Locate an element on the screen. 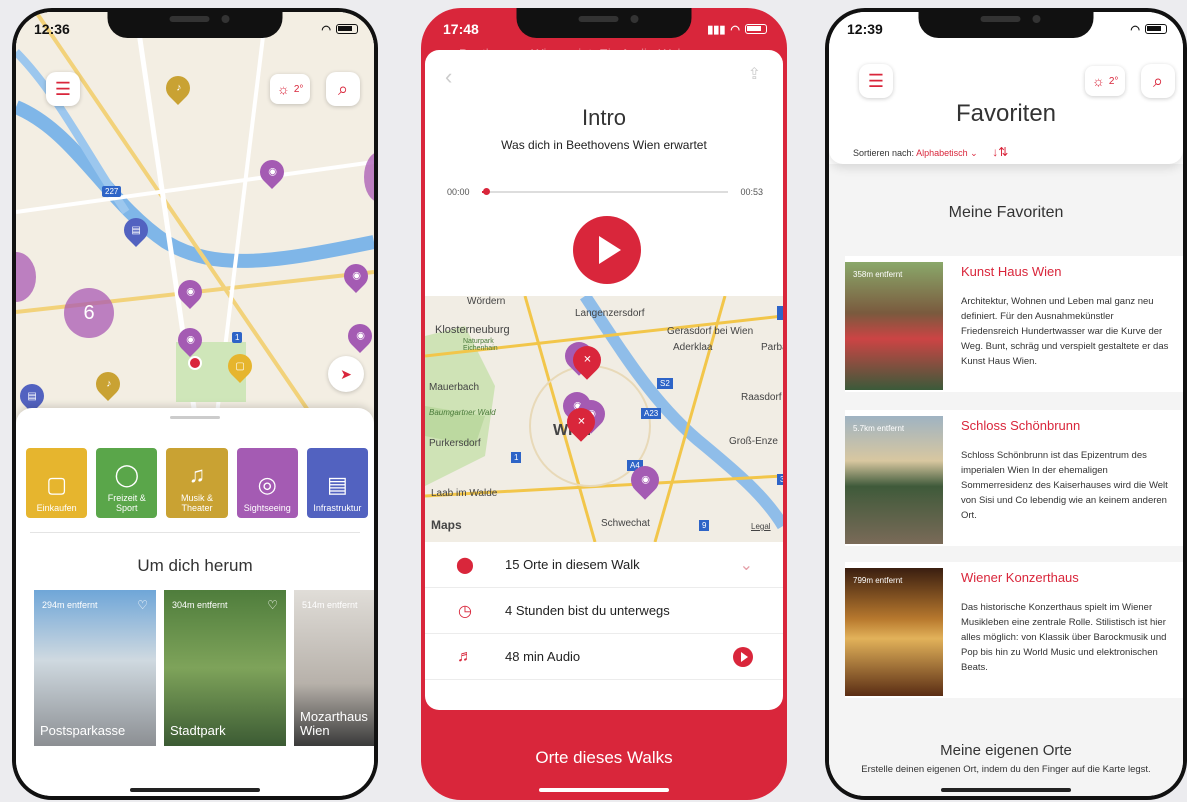 The width and height of the screenshot is (1187, 802). sort-control: Sortieren nach: Alphabetisch ⌄ ↓⇅ is located at coordinates (930, 152).